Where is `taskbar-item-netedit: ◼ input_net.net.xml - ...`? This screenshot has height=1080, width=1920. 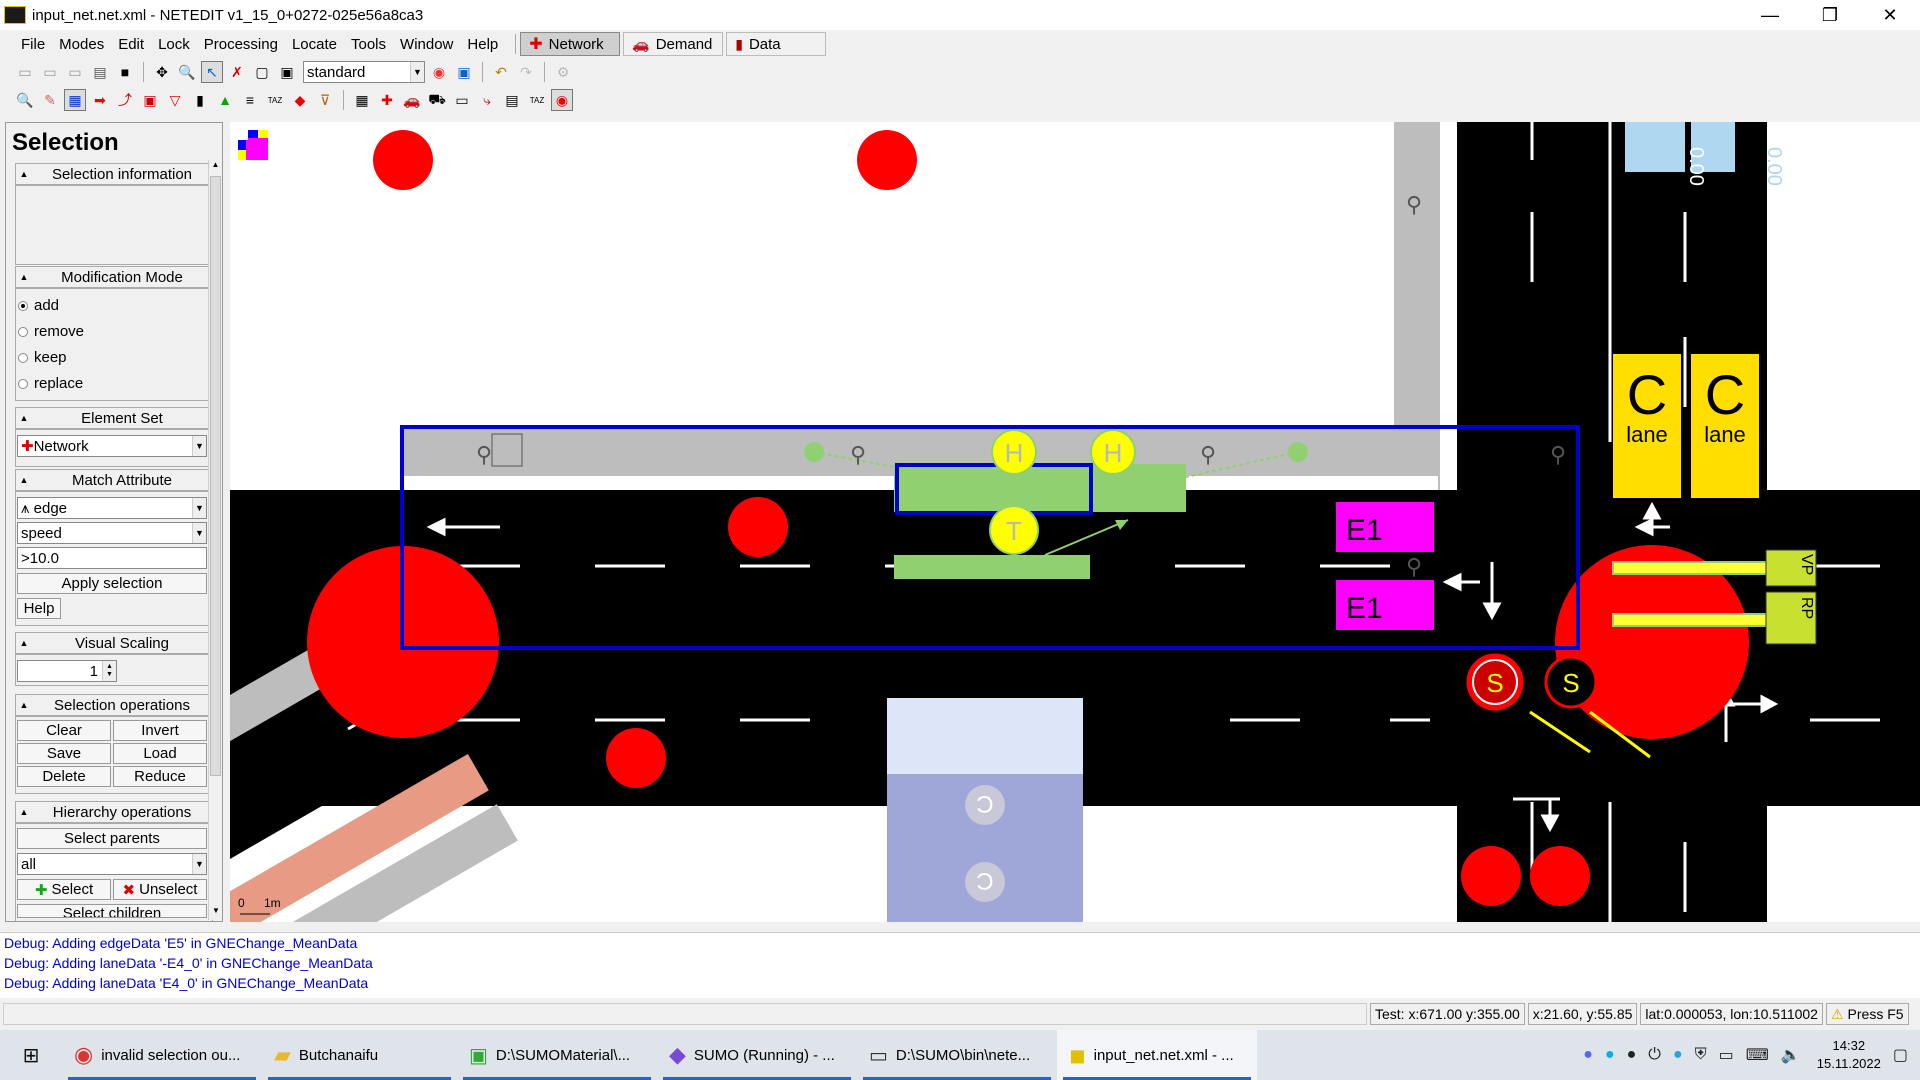
taskbar-item-netedit: ◼ input_net.net.xml - ... is located at coordinates (1157, 1055).